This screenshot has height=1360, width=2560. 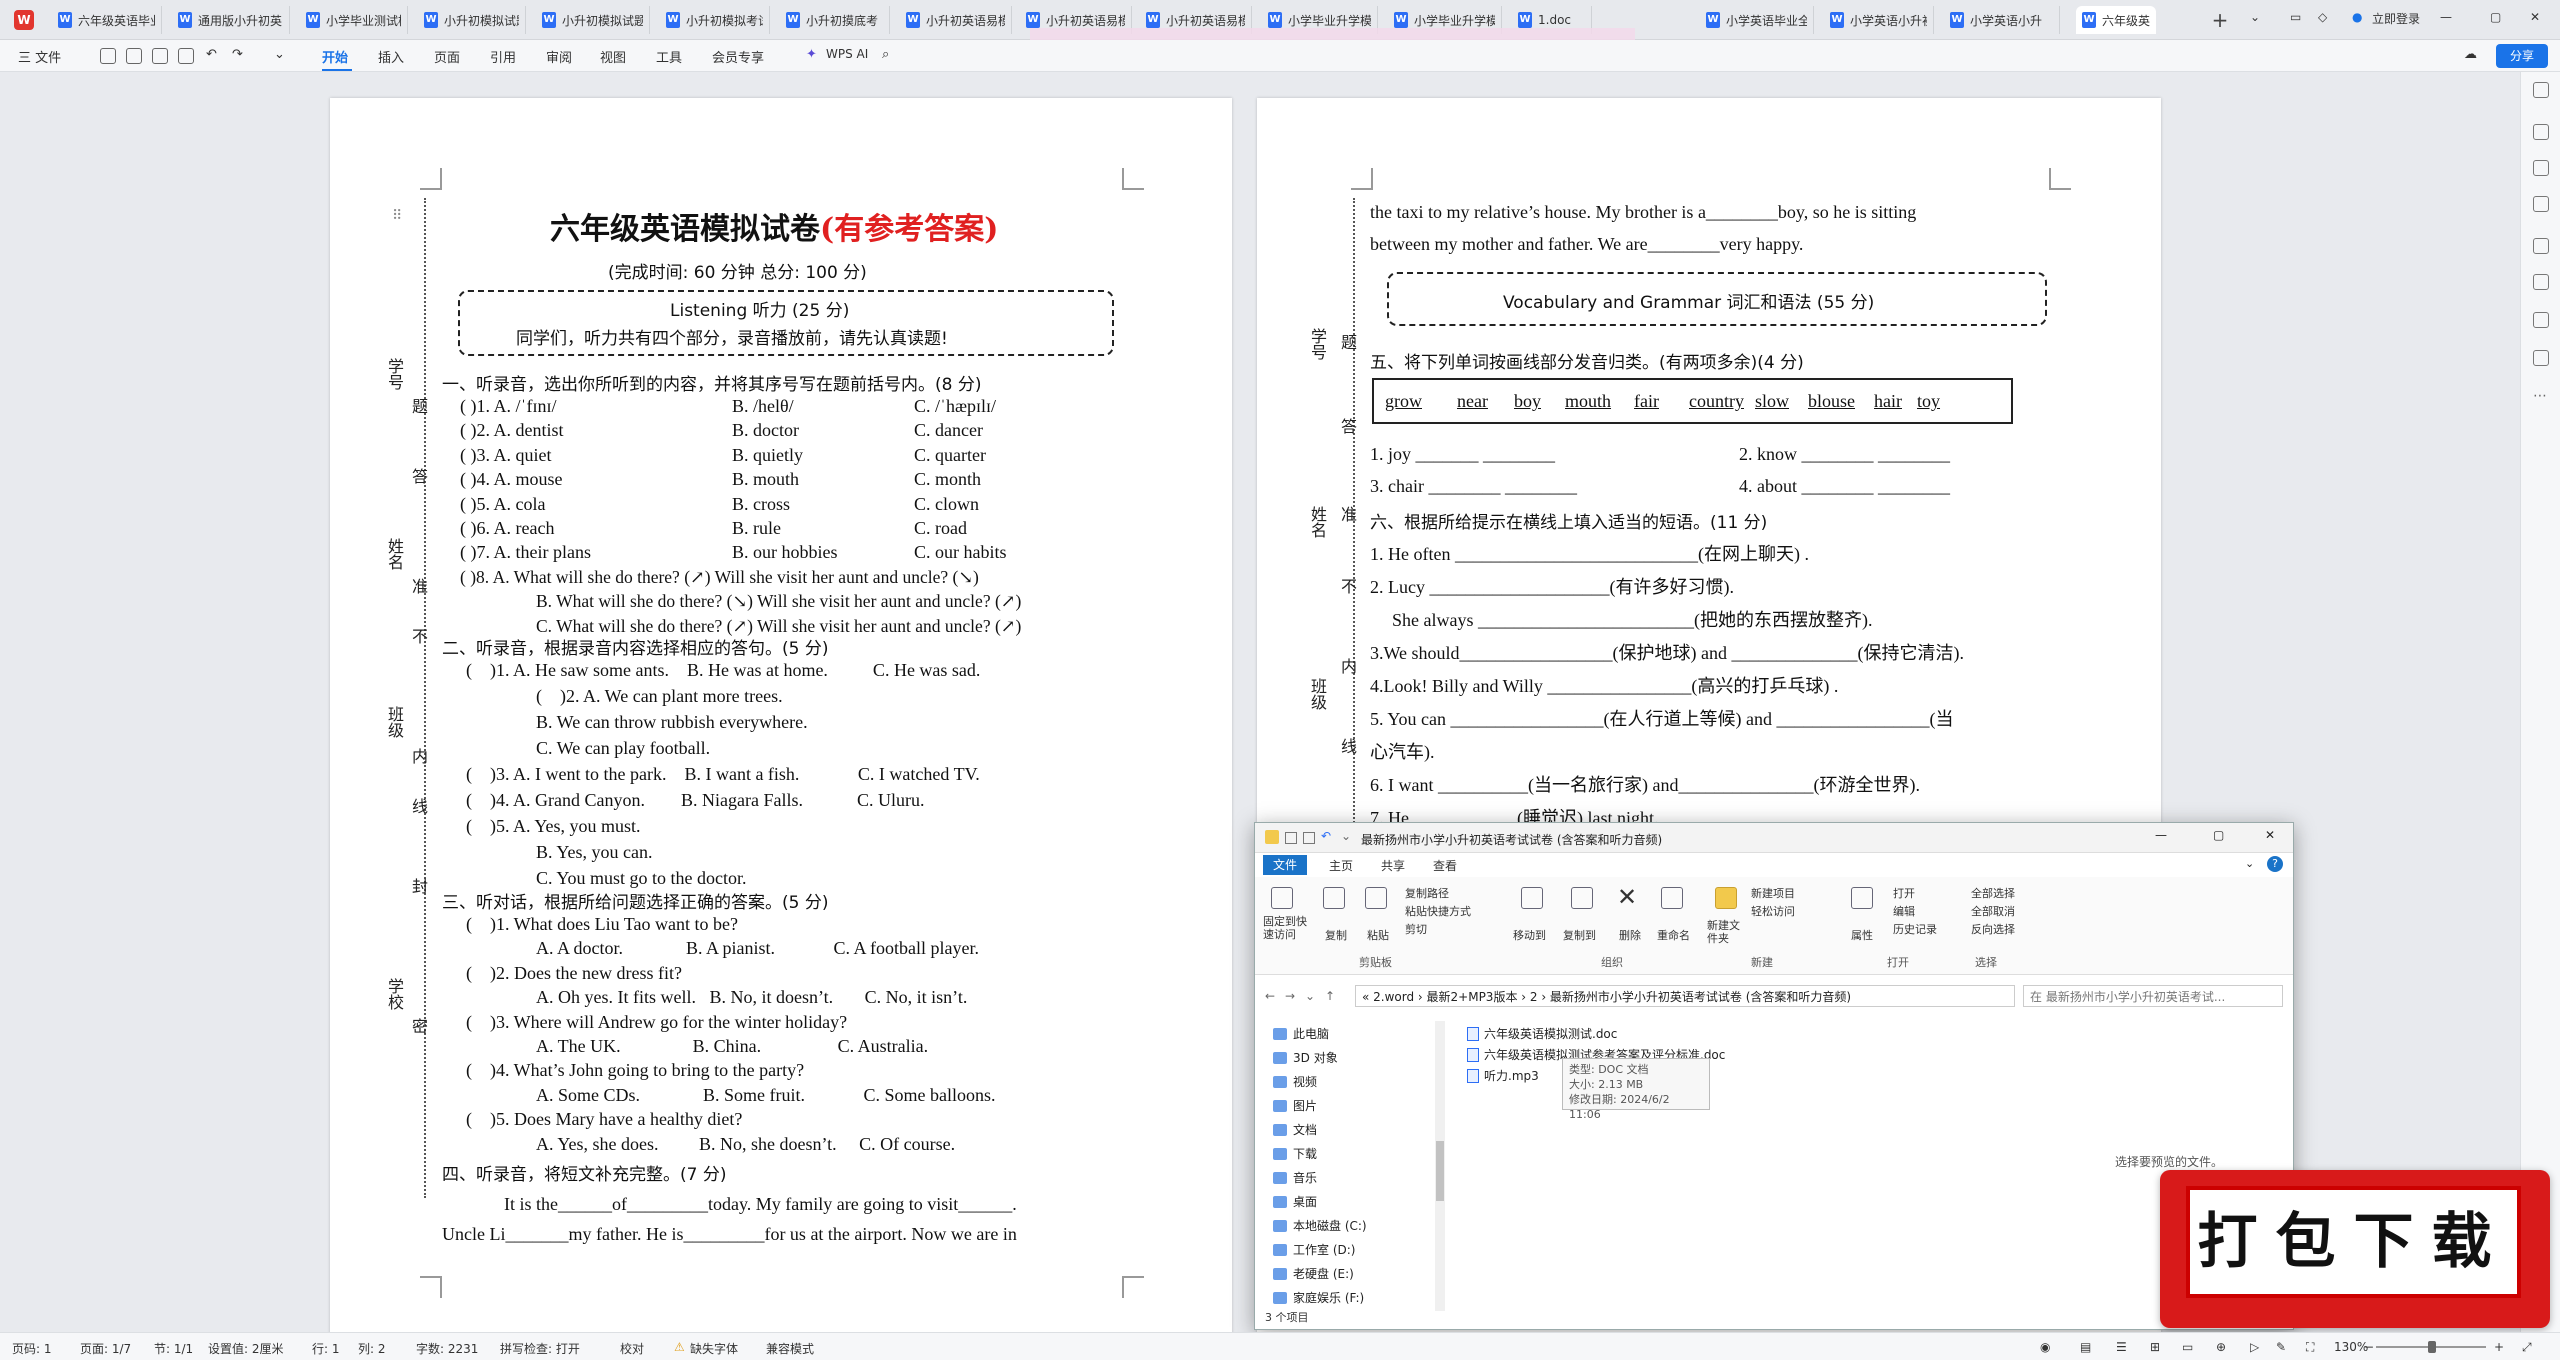 What do you see at coordinates (2187, 1347) in the screenshot?
I see `read-icon: ▭` at bounding box center [2187, 1347].